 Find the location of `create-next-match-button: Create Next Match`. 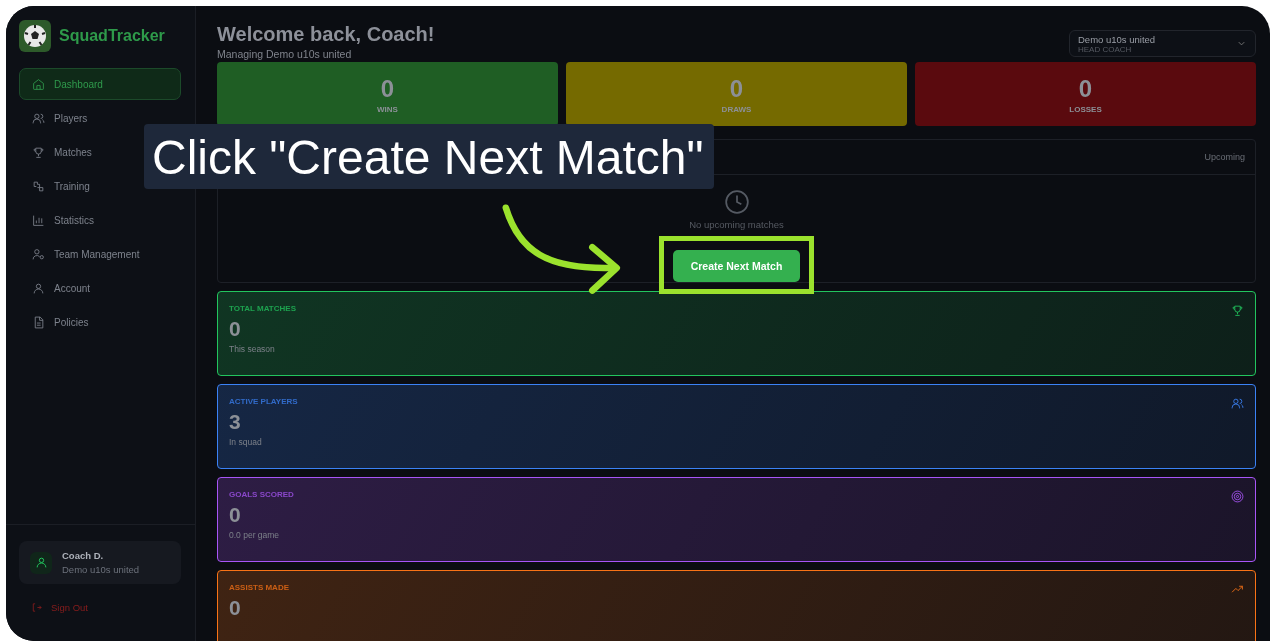

create-next-match-button: Create Next Match is located at coordinates (736, 266).